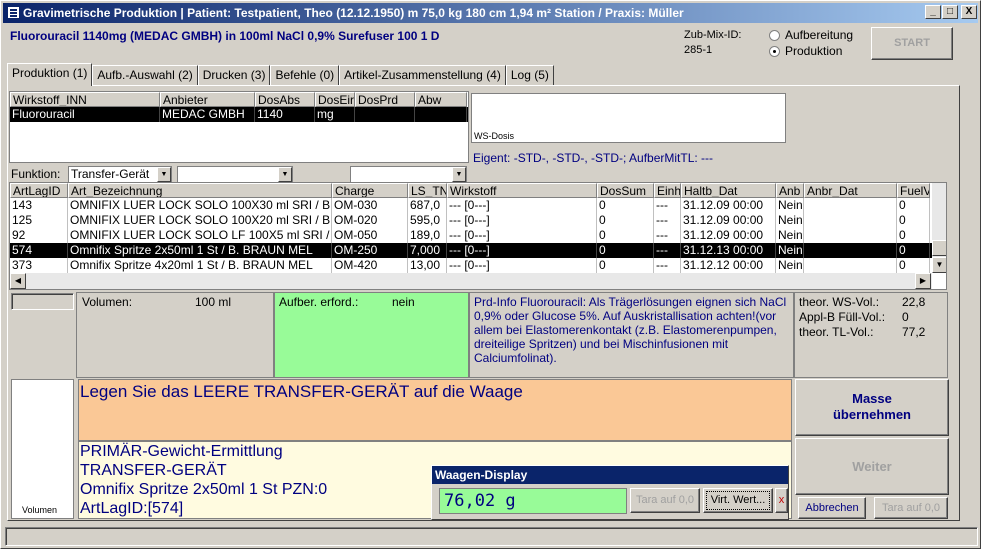 Image resolution: width=981 pixels, height=549 pixels. I want to click on column-header: Anbieter, so click(207, 99).